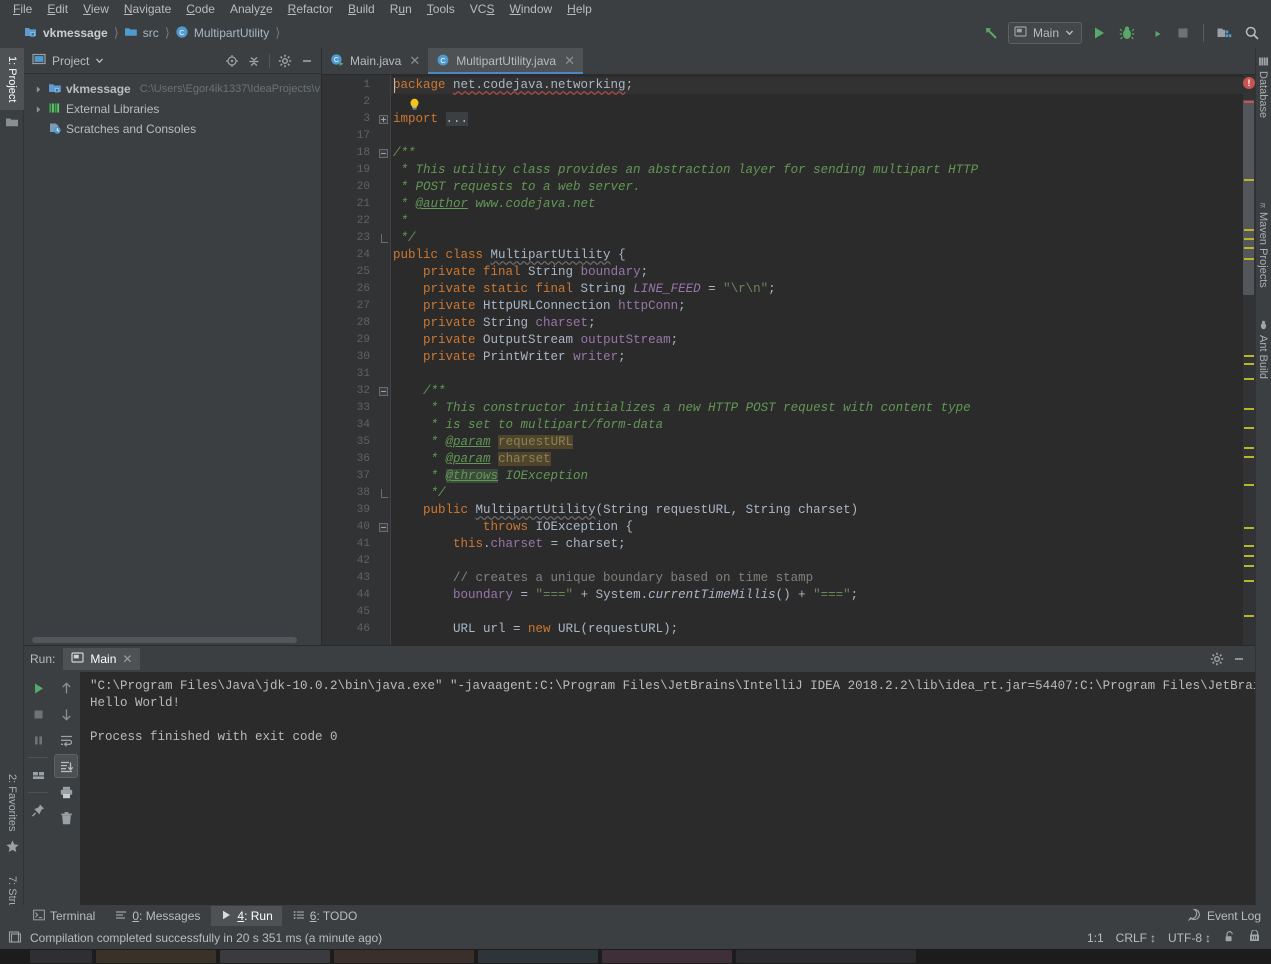 The image size is (1271, 964). What do you see at coordinates (1155, 33) in the screenshot?
I see `run-with-coverage-button` at bounding box center [1155, 33].